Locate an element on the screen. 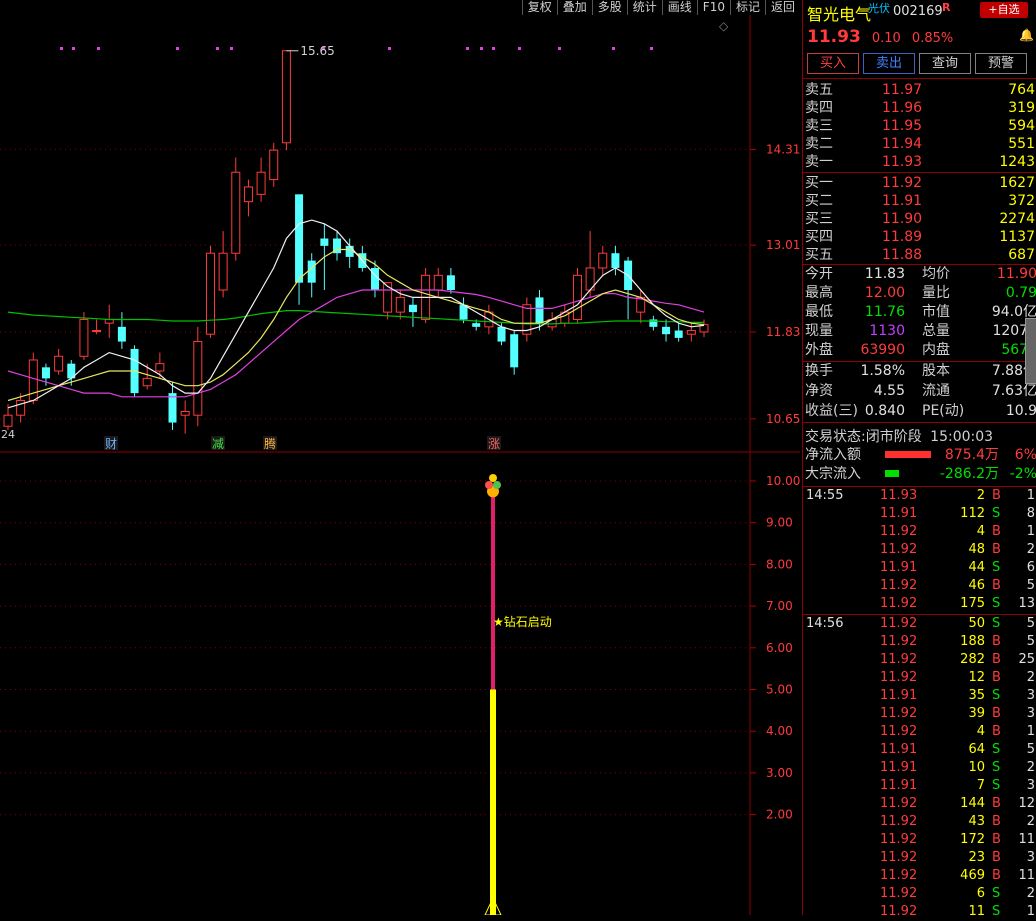 The height and width of the screenshot is (921, 1036). stat-value: 10.9 is located at coordinates (1020, 411).